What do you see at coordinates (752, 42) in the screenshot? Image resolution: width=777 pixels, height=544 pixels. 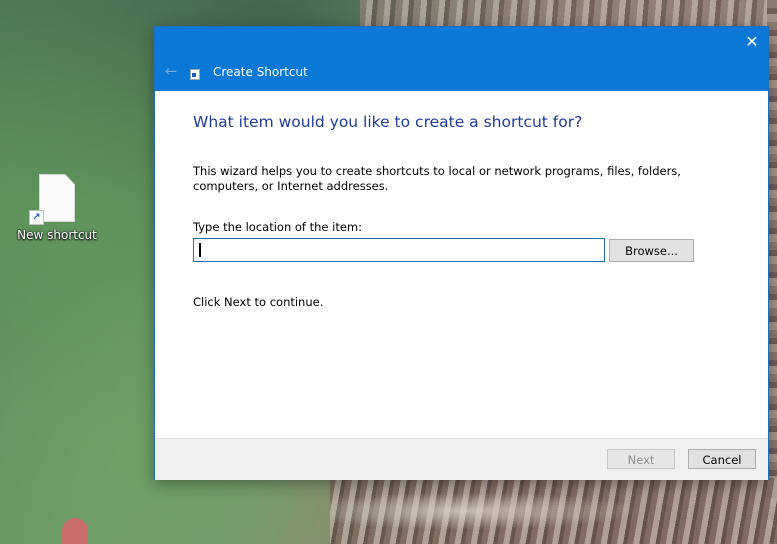 I see `close-button: ✕` at bounding box center [752, 42].